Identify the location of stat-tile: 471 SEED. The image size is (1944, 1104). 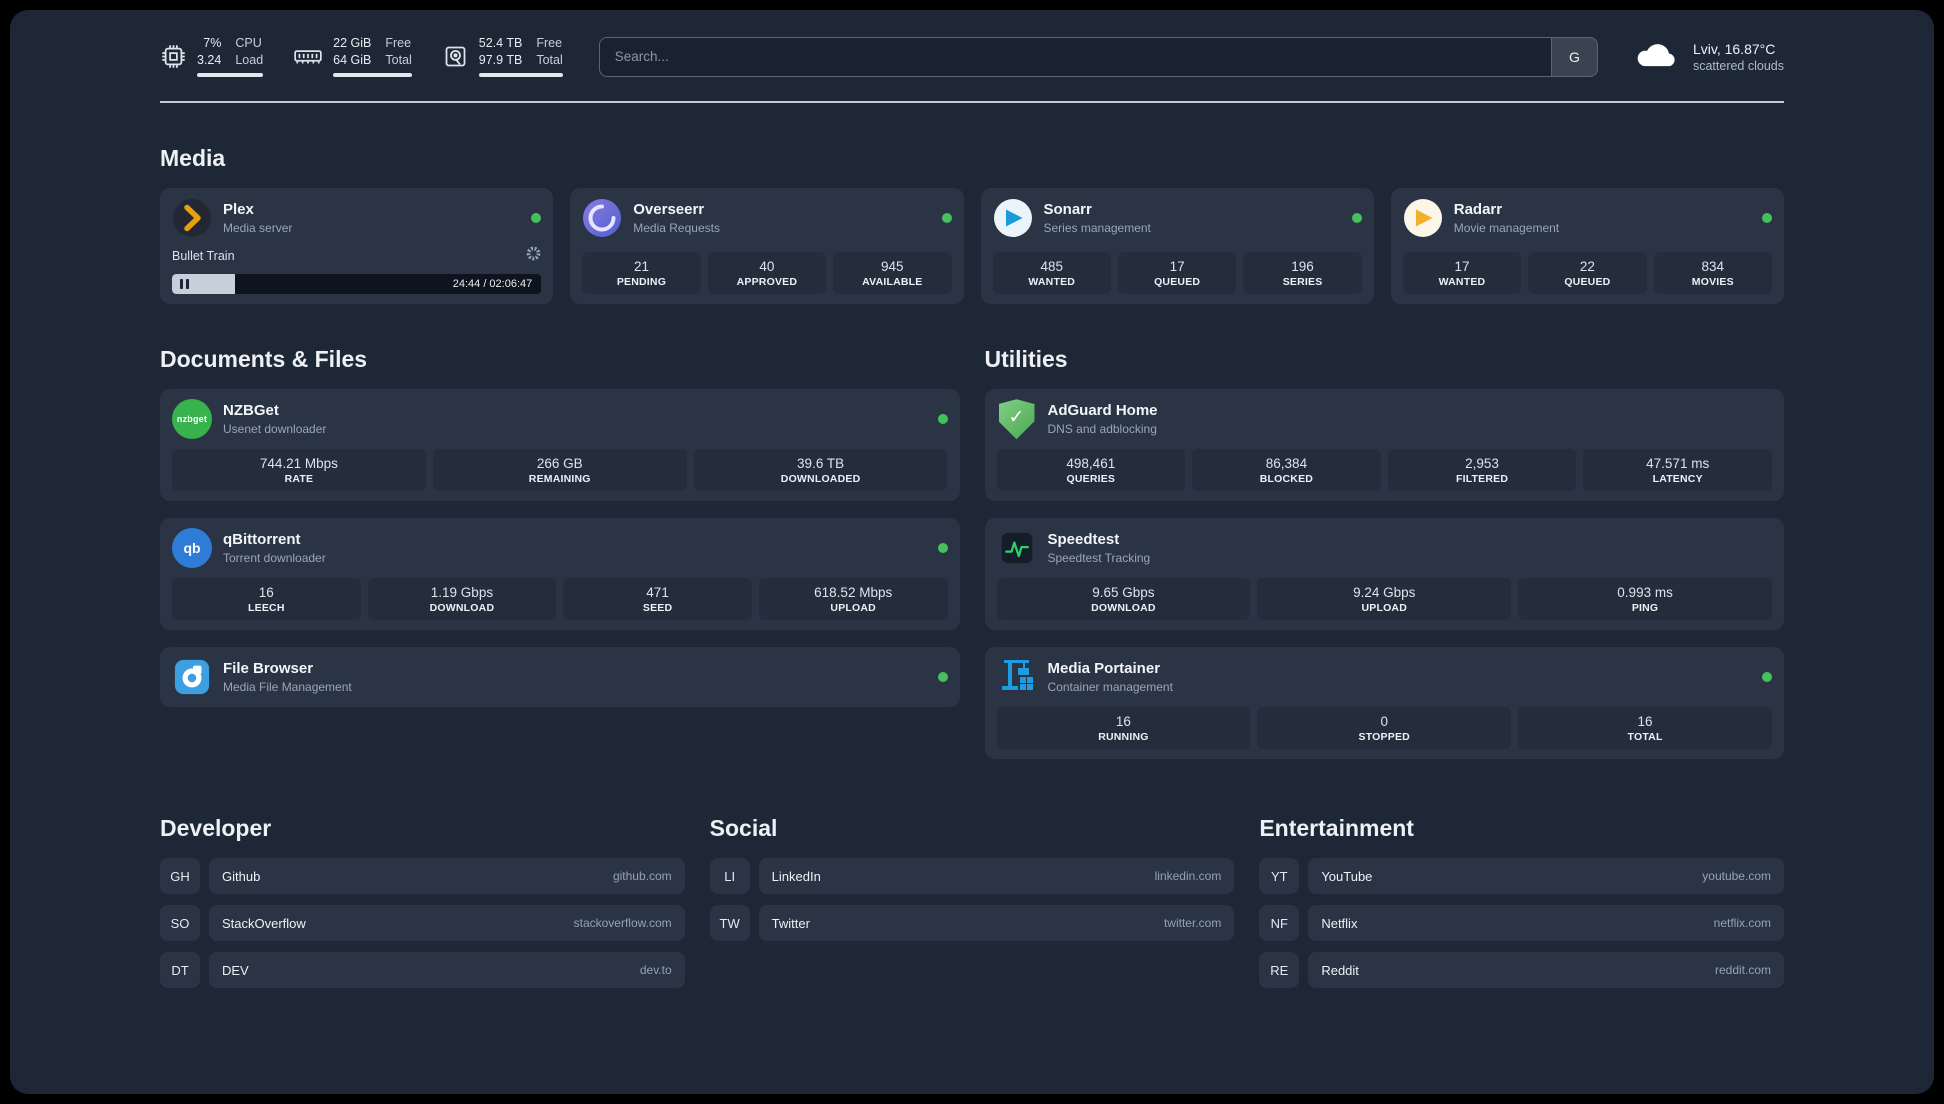
(657, 599).